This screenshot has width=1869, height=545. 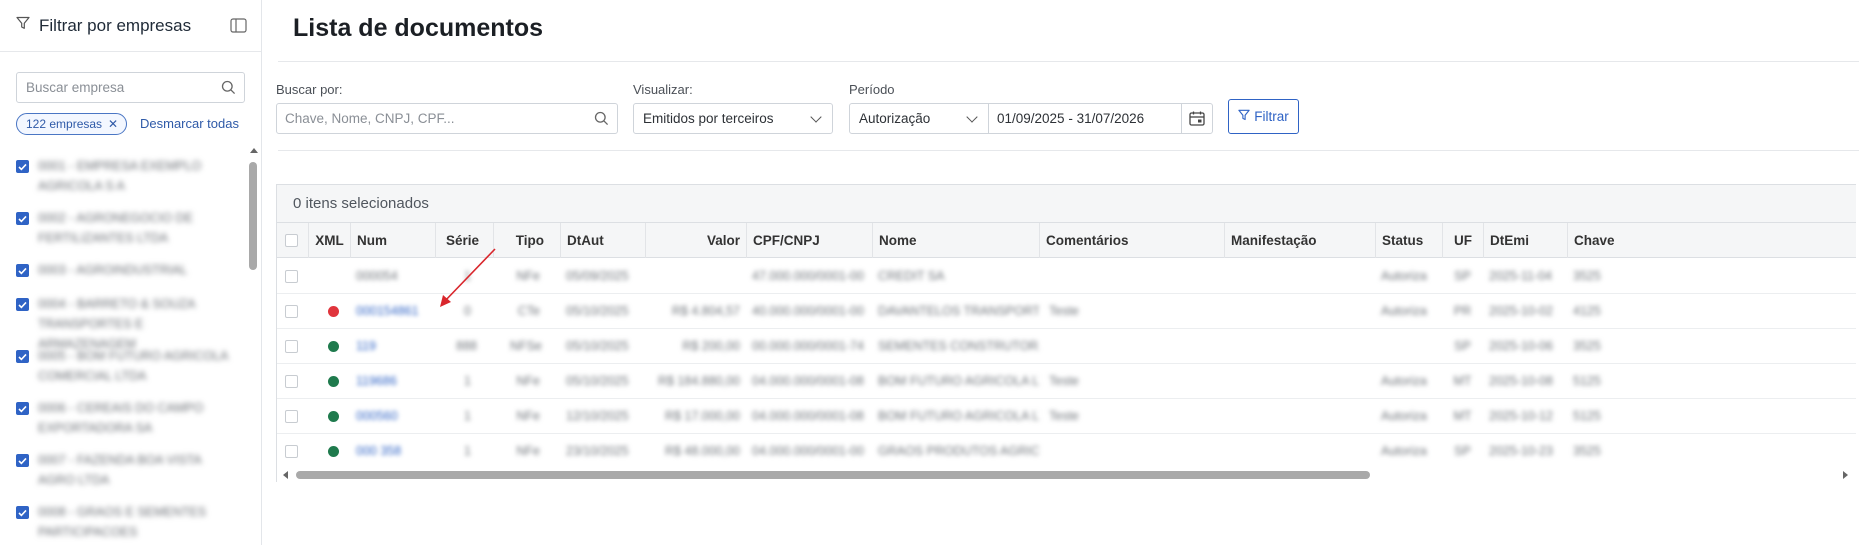 I want to click on cell-dtaut: 05/10/2025, so click(x=597, y=346).